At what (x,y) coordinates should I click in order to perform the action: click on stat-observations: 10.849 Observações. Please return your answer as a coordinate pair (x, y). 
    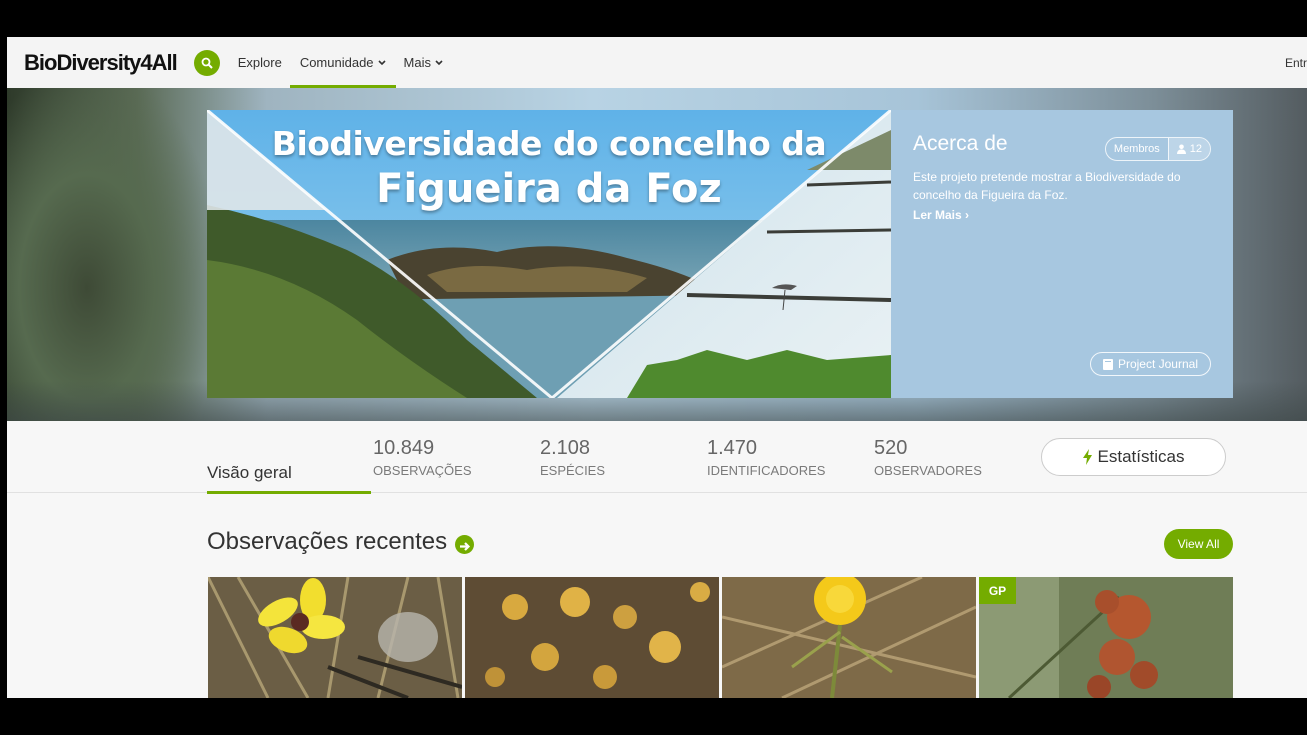
    Looking at the image, I should click on (422, 457).